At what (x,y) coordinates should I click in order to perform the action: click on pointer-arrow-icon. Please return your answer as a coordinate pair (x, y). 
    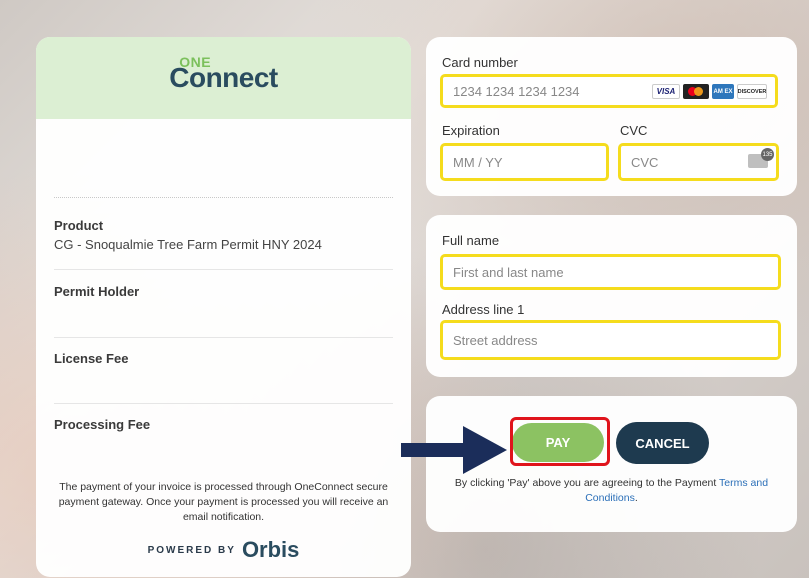
    Looking at the image, I should click on (454, 450).